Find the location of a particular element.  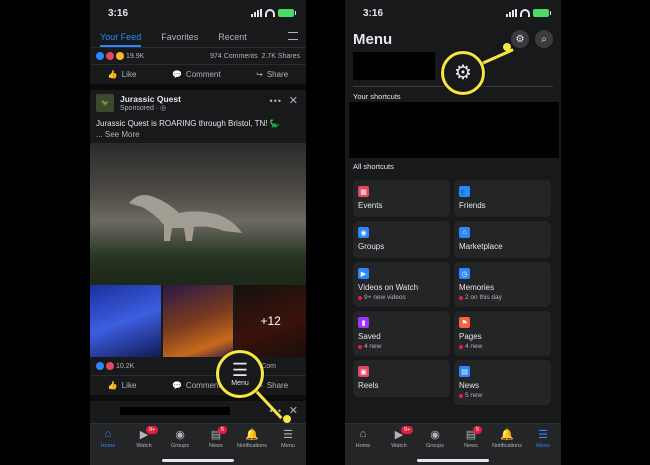

like-reaction-icon is located at coordinates (100, 56).